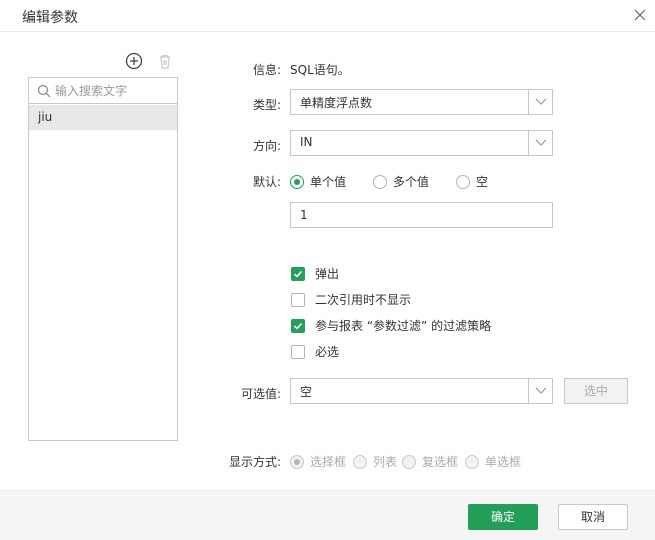 This screenshot has height=540, width=655. What do you see at coordinates (113, 91) in the screenshot?
I see `search-input` at bounding box center [113, 91].